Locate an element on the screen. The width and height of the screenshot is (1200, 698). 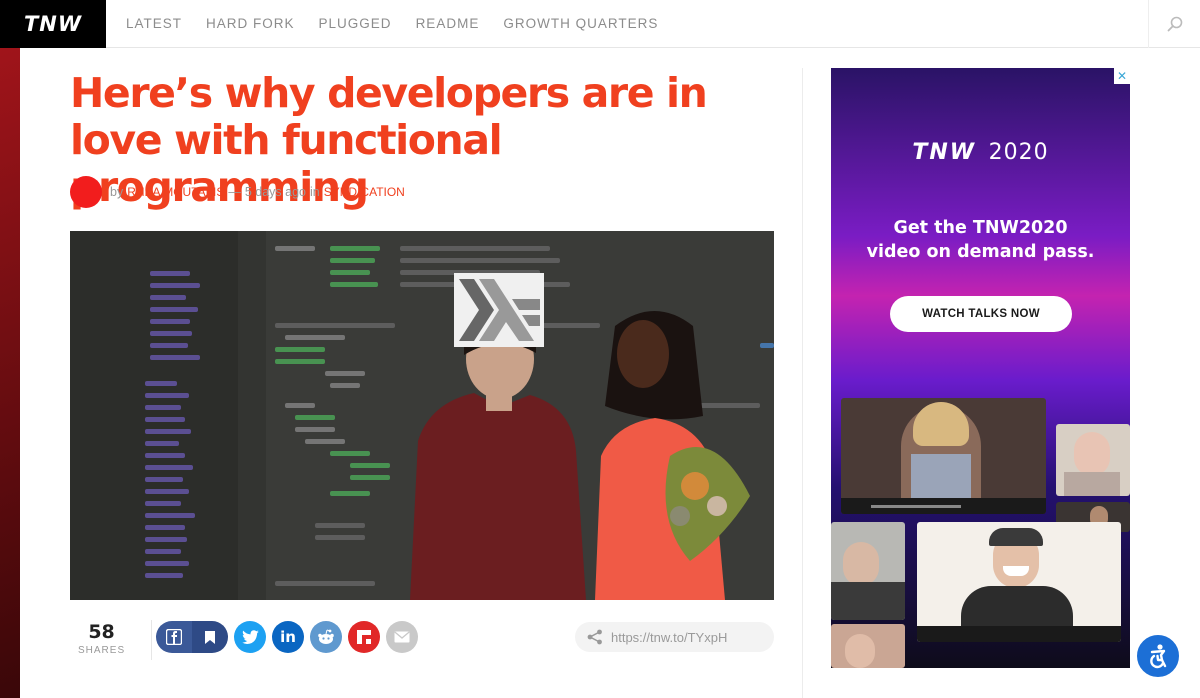
share-count-number: 58 is located at coordinates (101, 632).